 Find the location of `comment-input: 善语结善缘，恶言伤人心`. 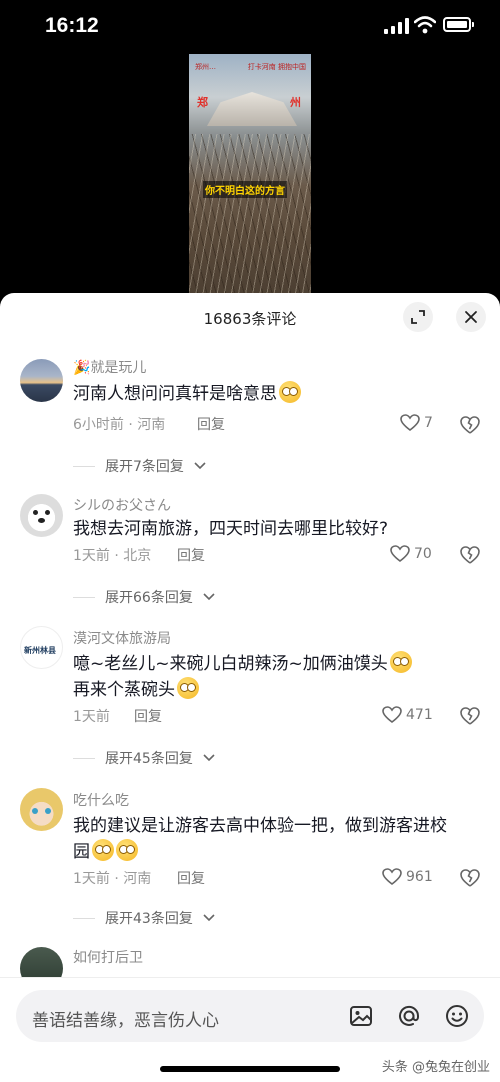

comment-input: 善语结善缘，恶言伤人心 is located at coordinates (250, 1016).